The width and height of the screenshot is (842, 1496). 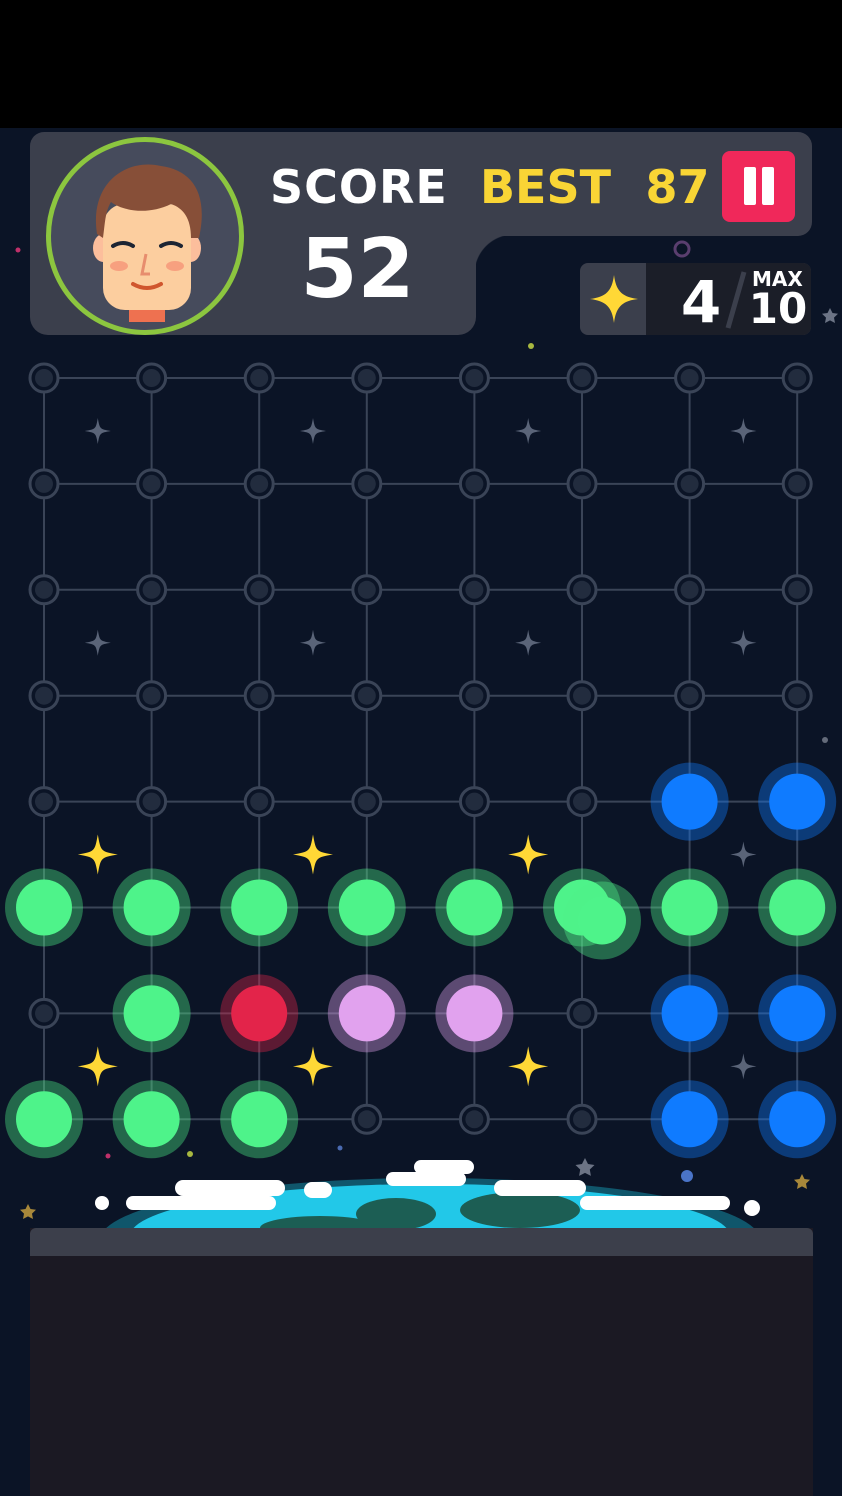 I want to click on falling-dot, so click(x=602, y=920).